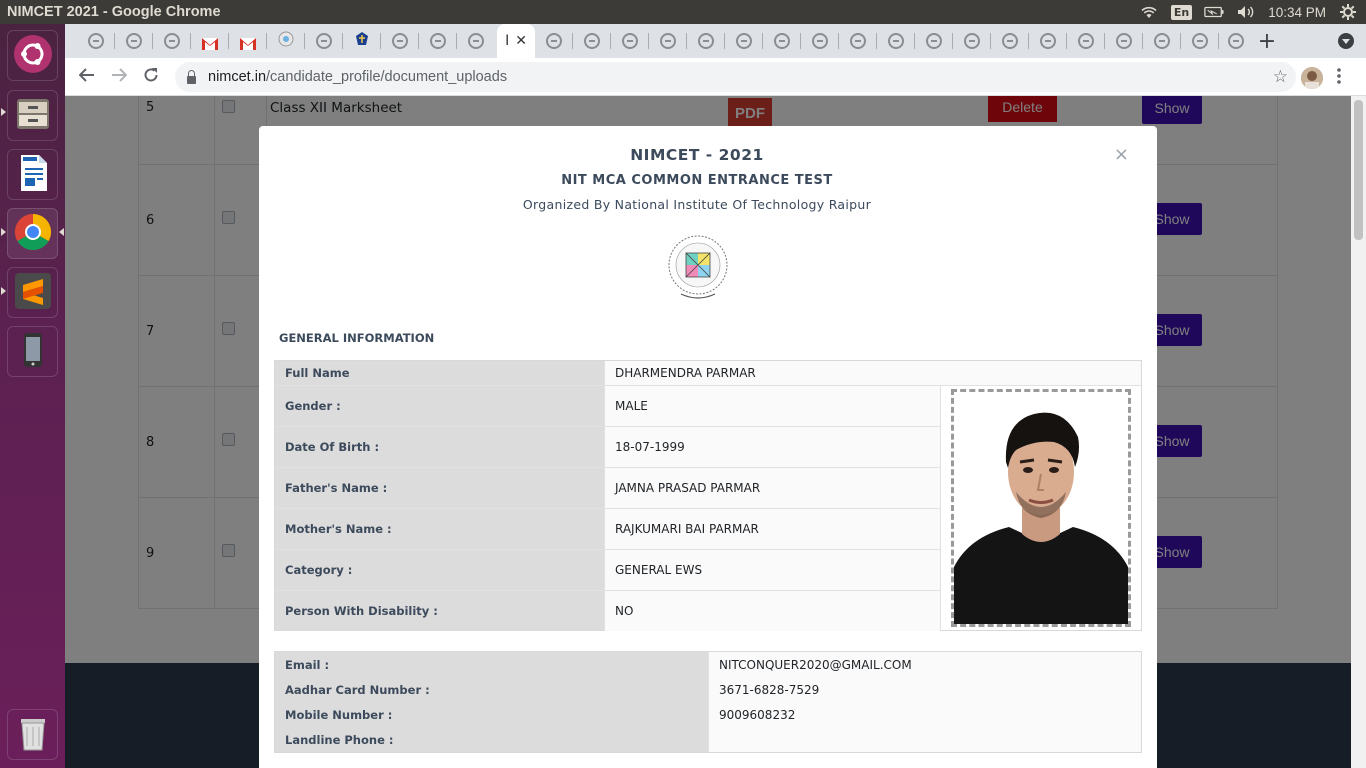 Image resolution: width=1366 pixels, height=768 pixels. Describe the element at coordinates (492, 689) in the screenshot. I see `field-label: Aadhar Card Number :` at that location.